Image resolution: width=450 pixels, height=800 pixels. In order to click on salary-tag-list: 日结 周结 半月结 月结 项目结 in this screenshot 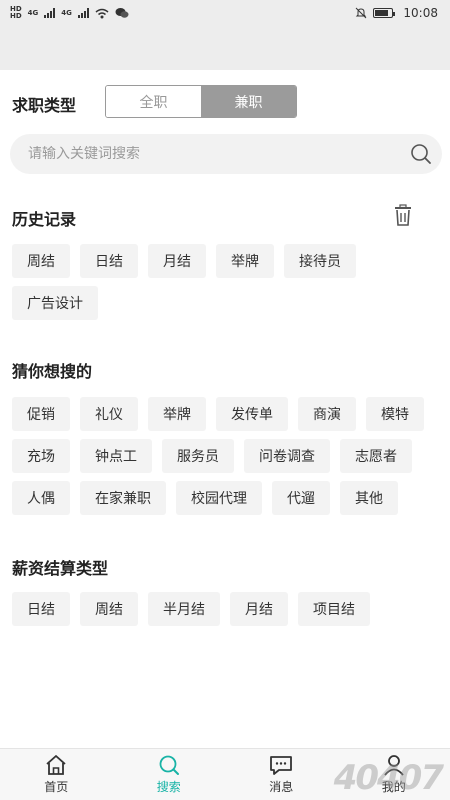, I will do `click(227, 609)`.